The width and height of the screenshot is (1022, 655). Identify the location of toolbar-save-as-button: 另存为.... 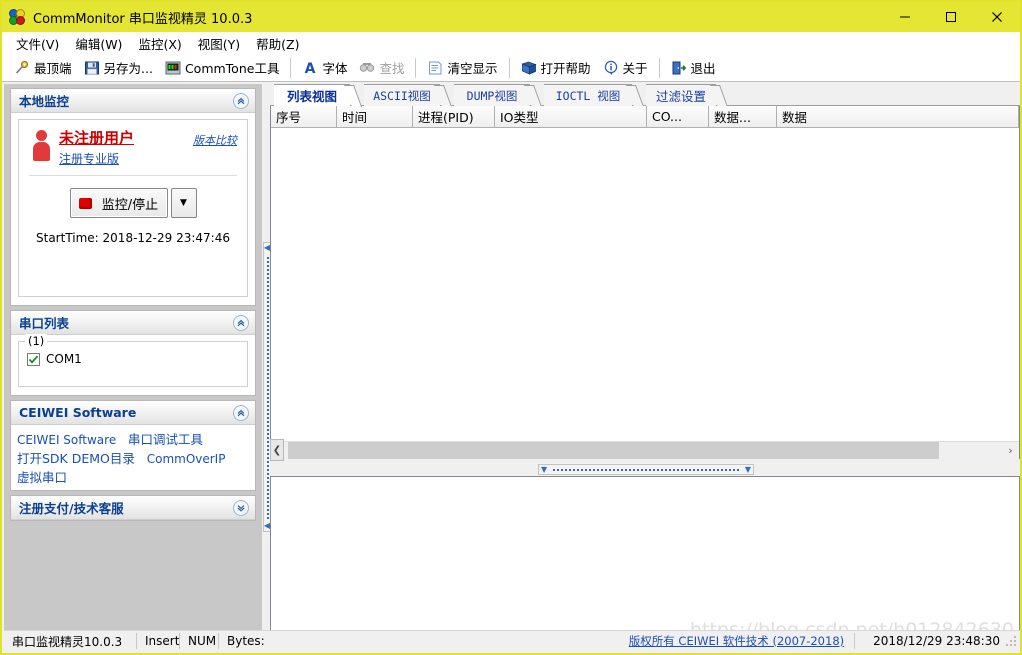
(118, 68).